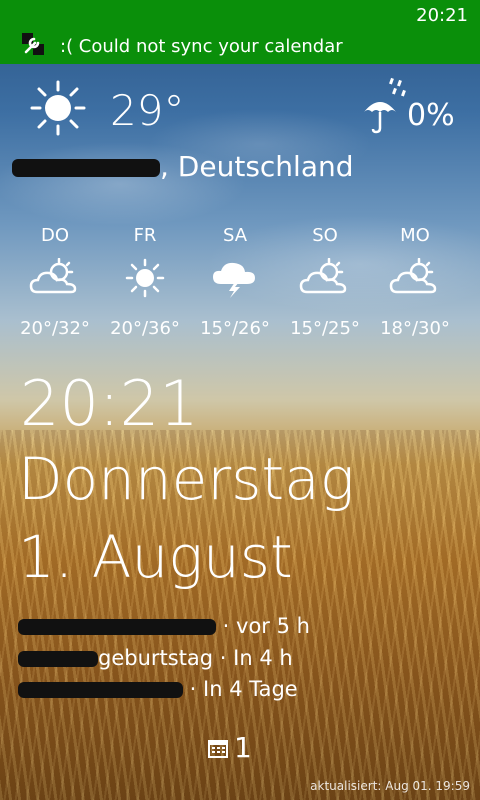  What do you see at coordinates (33, 44) in the screenshot?
I see `wrench-icon` at bounding box center [33, 44].